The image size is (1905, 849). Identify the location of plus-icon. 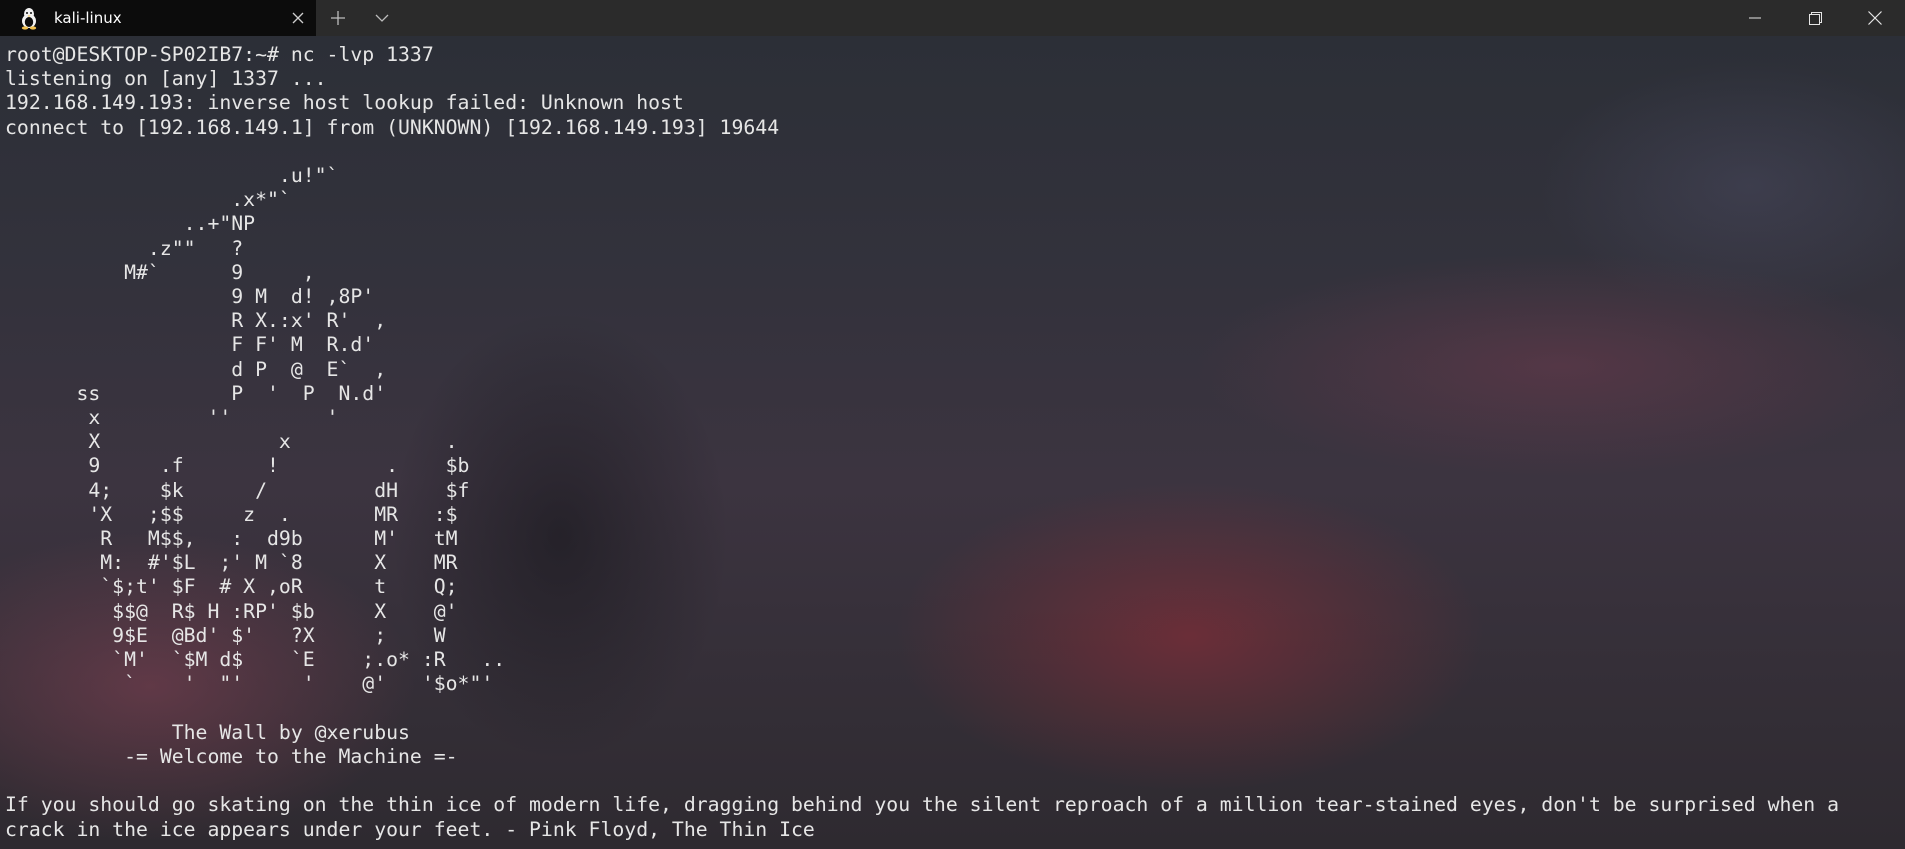
(338, 18).